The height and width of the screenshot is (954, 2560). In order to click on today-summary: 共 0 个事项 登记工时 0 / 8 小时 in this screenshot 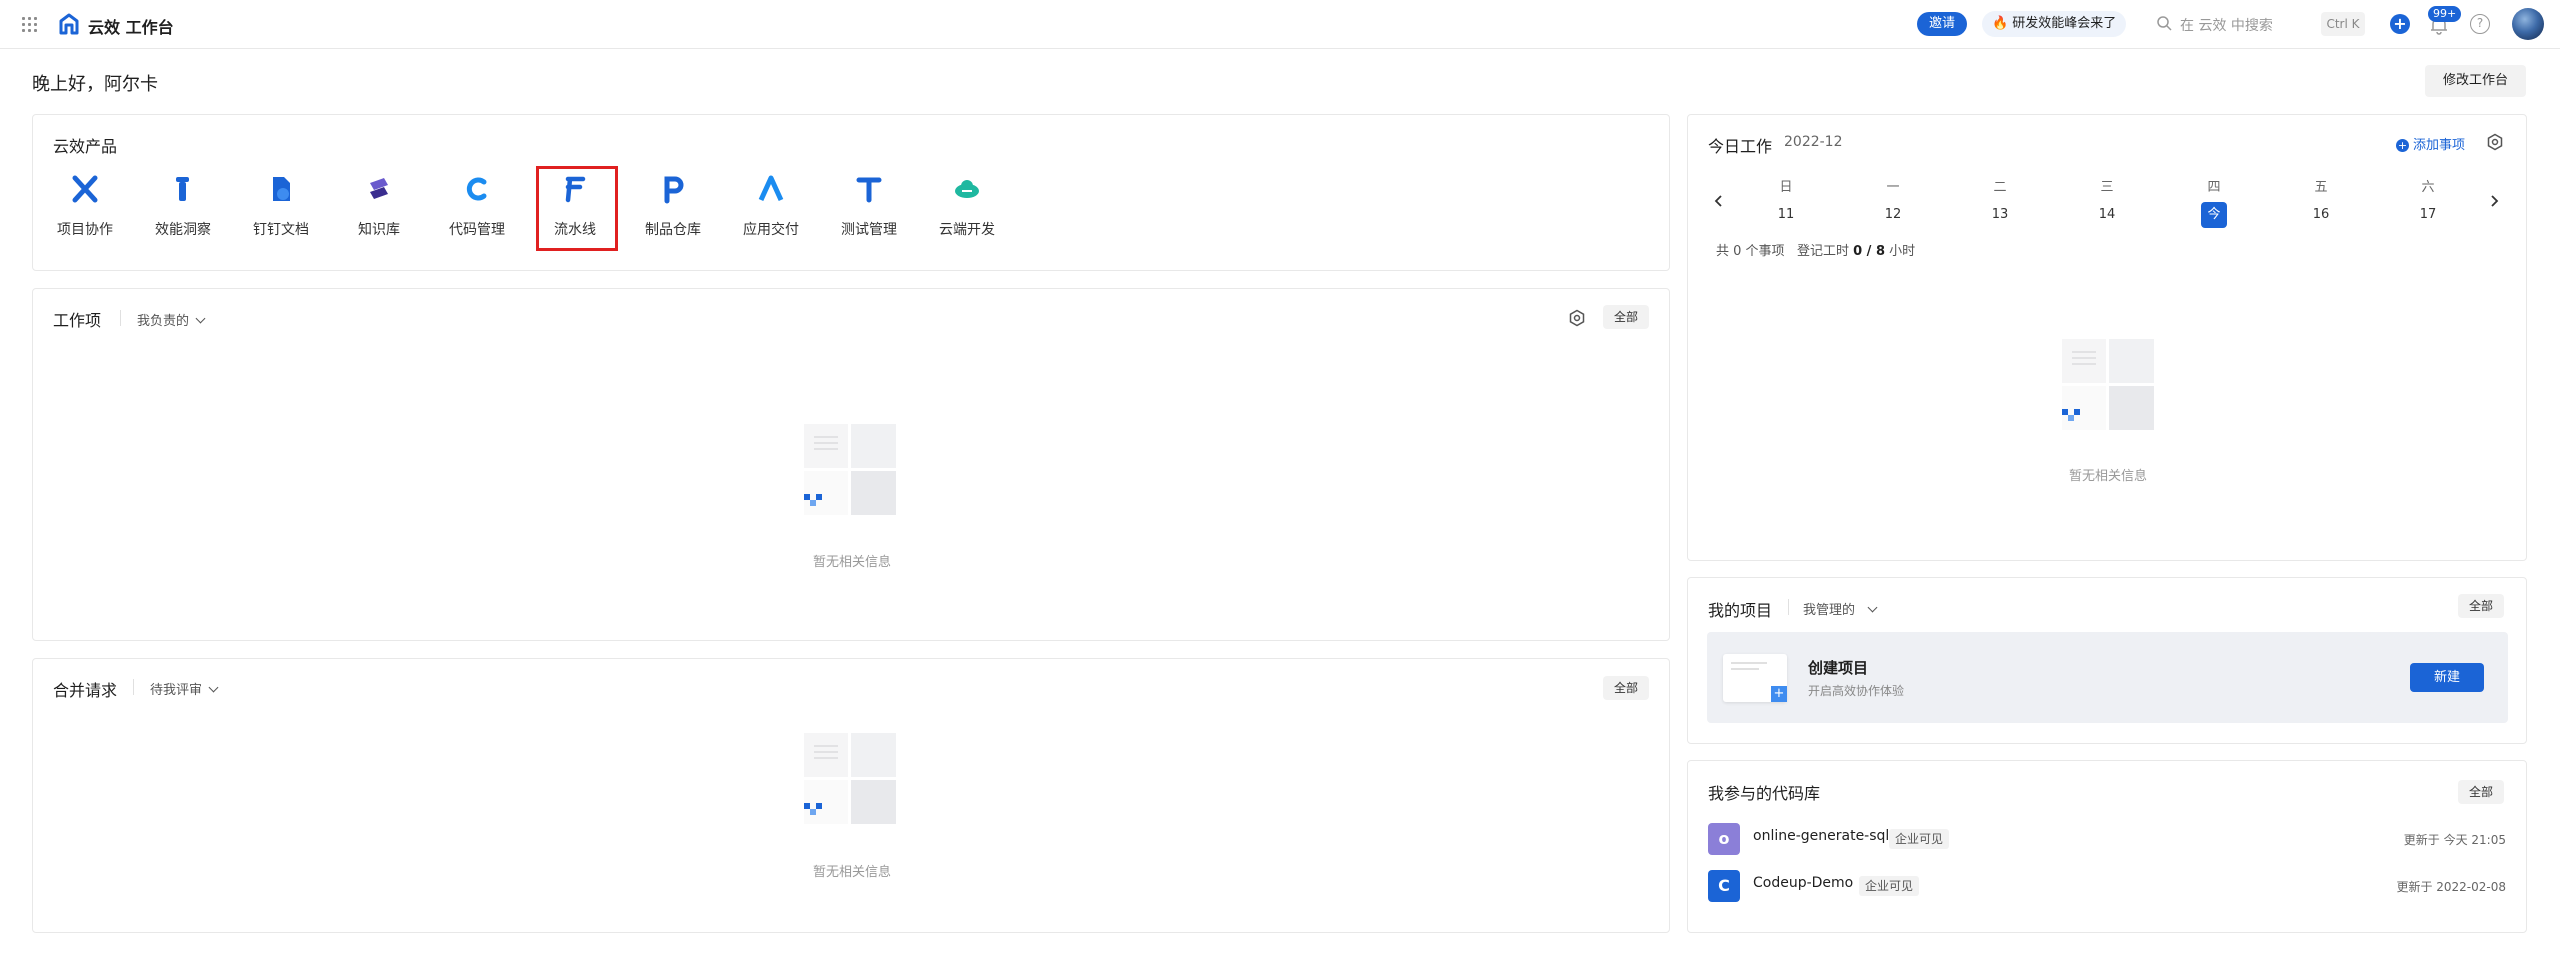, I will do `click(1815, 249)`.